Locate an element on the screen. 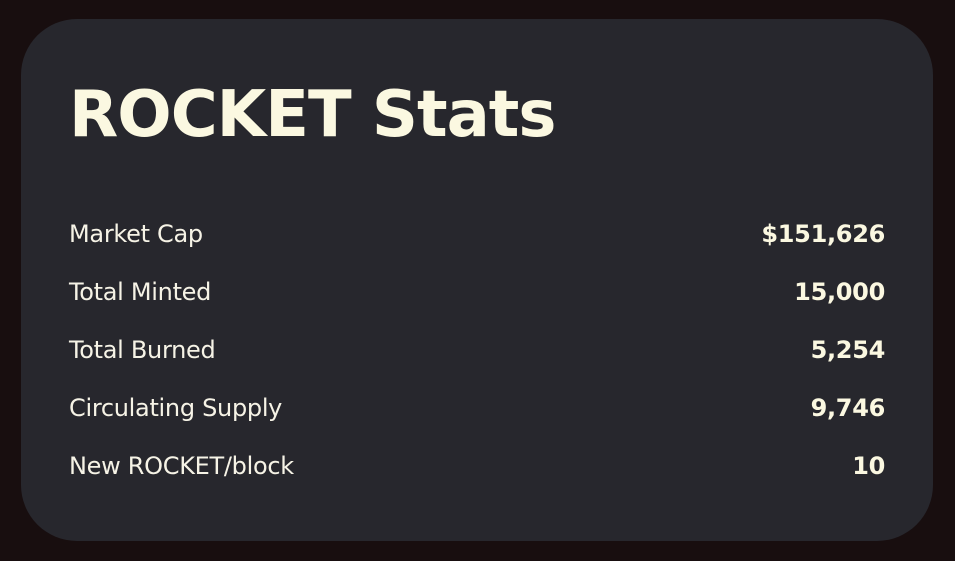  stat-value: 10 is located at coordinates (868, 466).